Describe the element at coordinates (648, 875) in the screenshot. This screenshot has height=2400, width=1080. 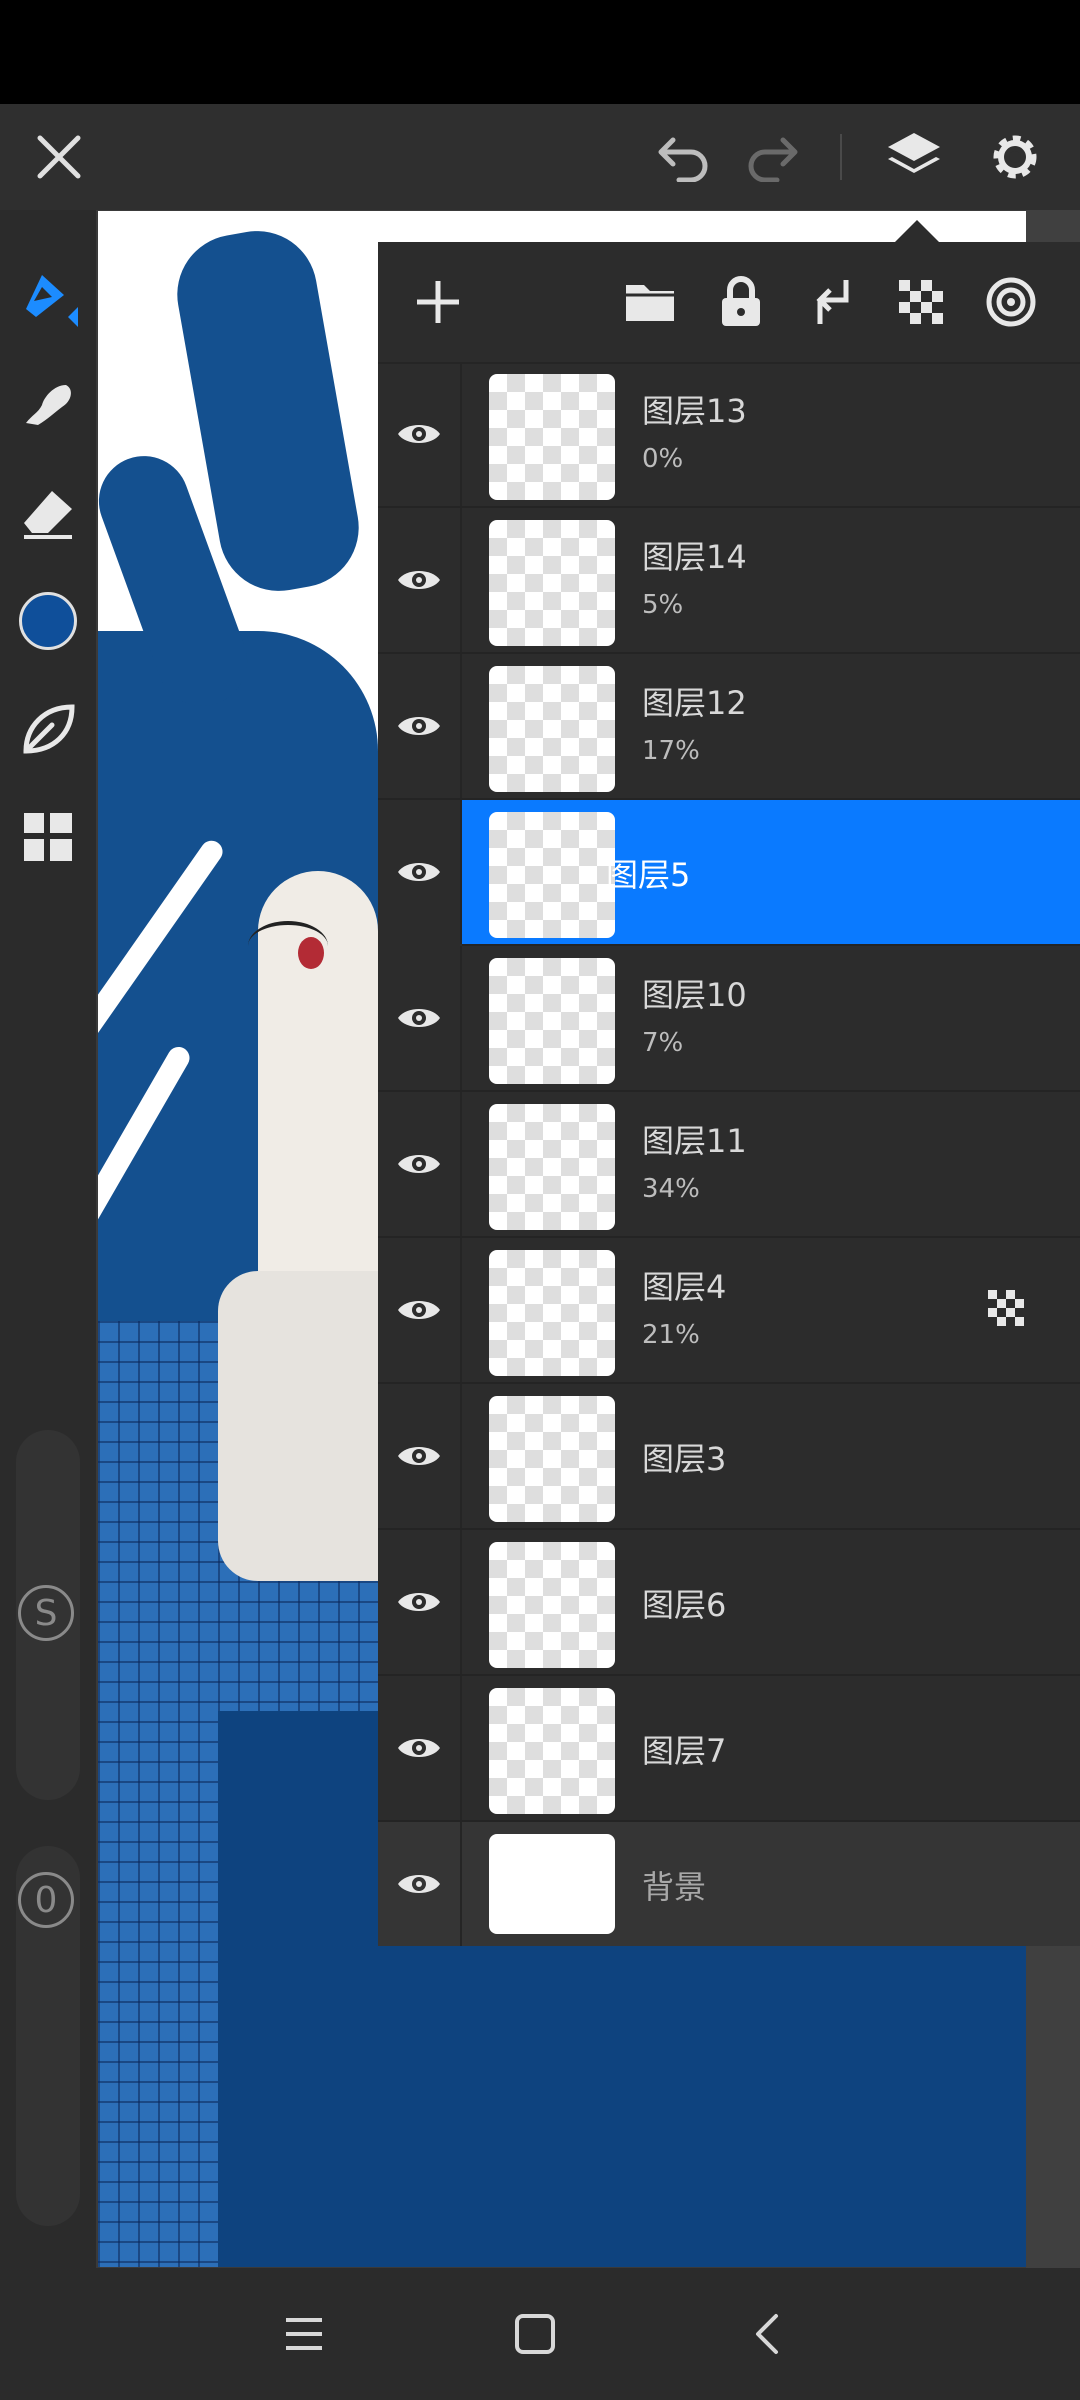
I see `layer-name: 图层5` at that location.